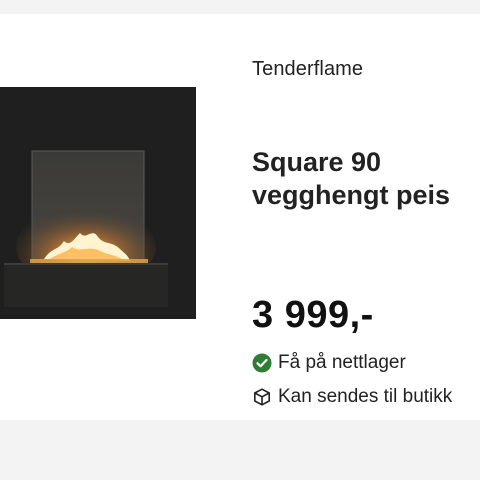 This screenshot has height=480, width=480. I want to click on check-circle-icon, so click(262, 363).